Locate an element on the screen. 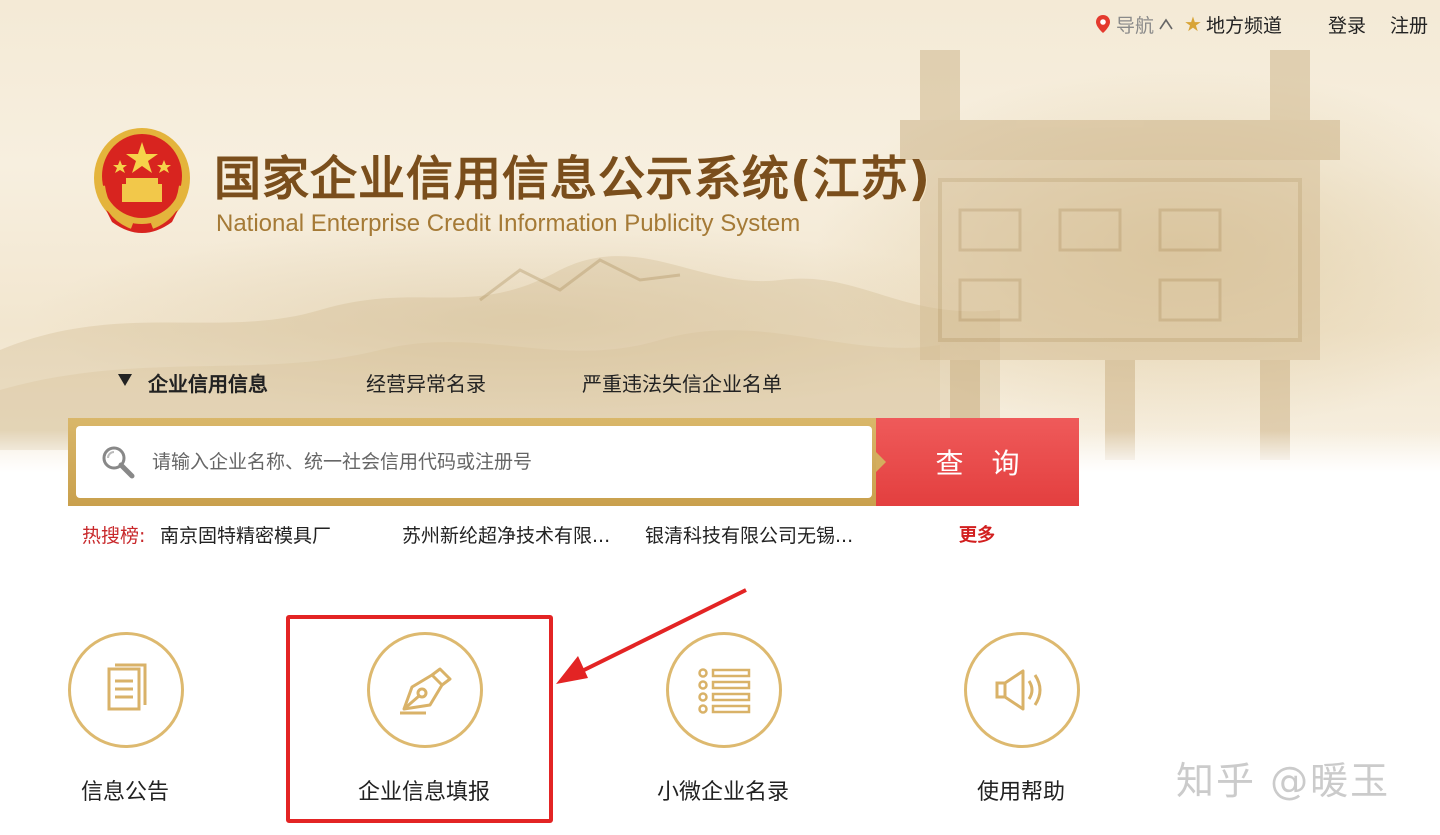  top-bar: 导航 ★ 地方频道 登录 注册 is located at coordinates (1262, 24).